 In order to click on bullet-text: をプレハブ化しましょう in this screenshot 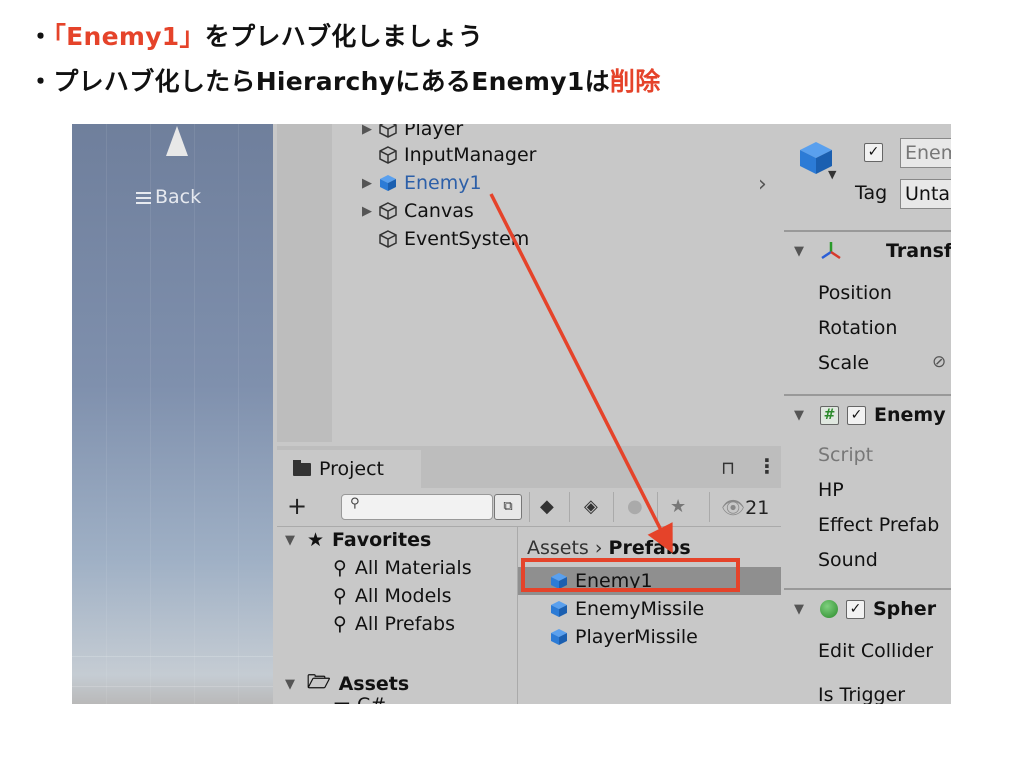, I will do `click(344, 36)`.